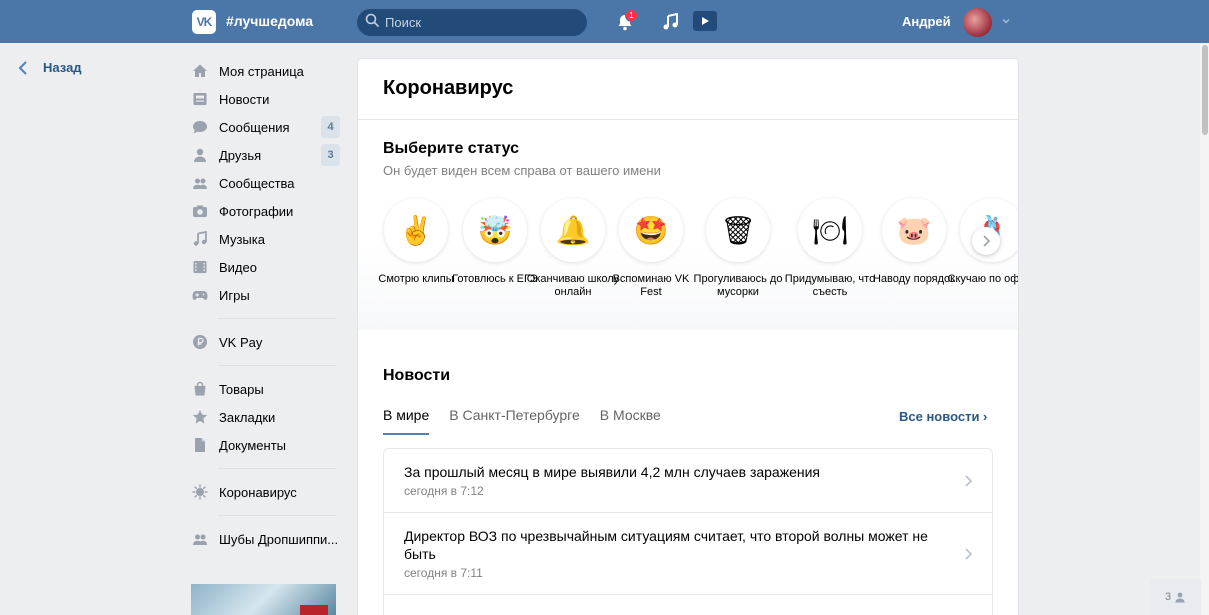 The height and width of the screenshot is (615, 1209). Describe the element at coordinates (266, 342) in the screenshot. I see `sidebar-item-vkpay: VK Pay` at that location.